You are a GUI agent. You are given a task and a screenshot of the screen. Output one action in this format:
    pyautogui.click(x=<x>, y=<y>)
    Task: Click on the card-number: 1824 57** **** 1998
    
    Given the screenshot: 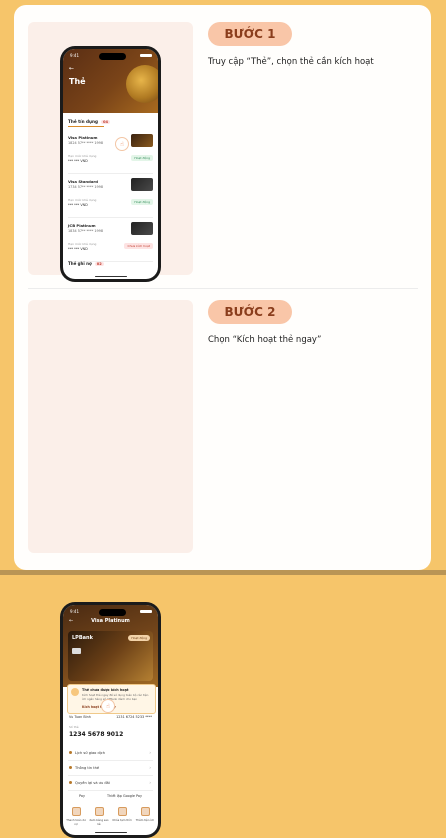 What is the action you would take?
    pyautogui.click(x=85, y=143)
    